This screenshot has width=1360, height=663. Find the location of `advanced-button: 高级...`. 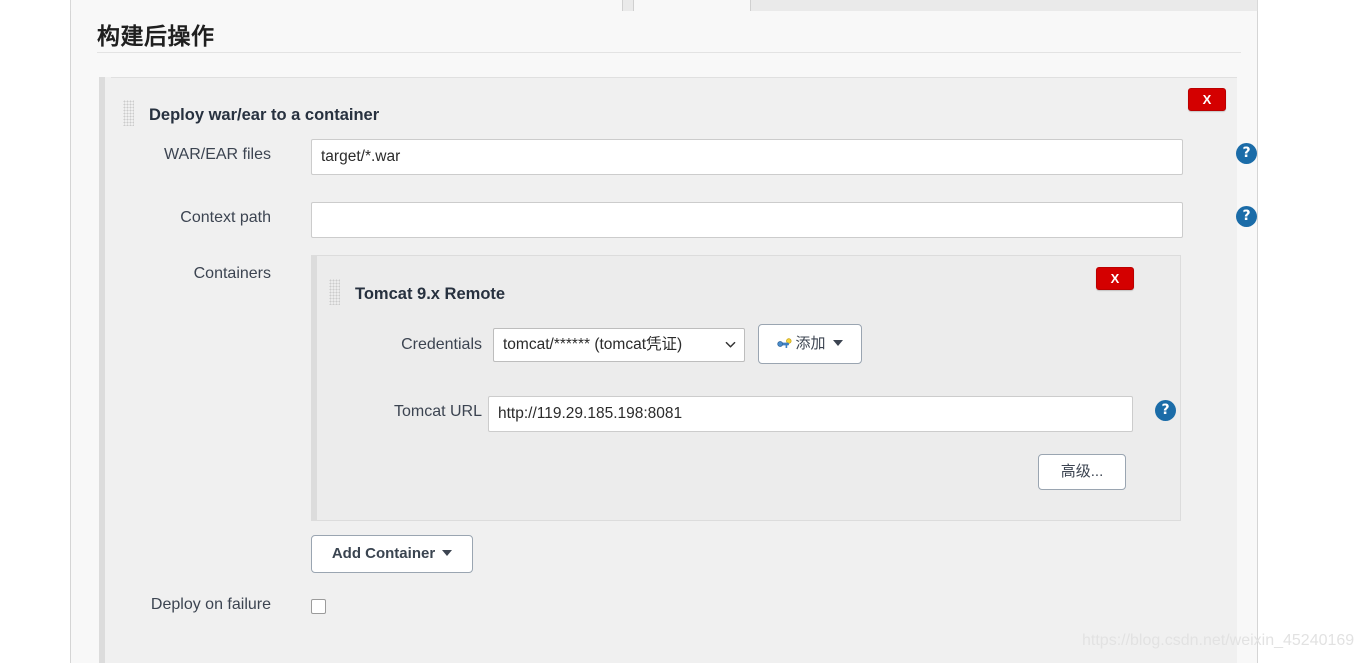

advanced-button: 高级... is located at coordinates (1082, 472).